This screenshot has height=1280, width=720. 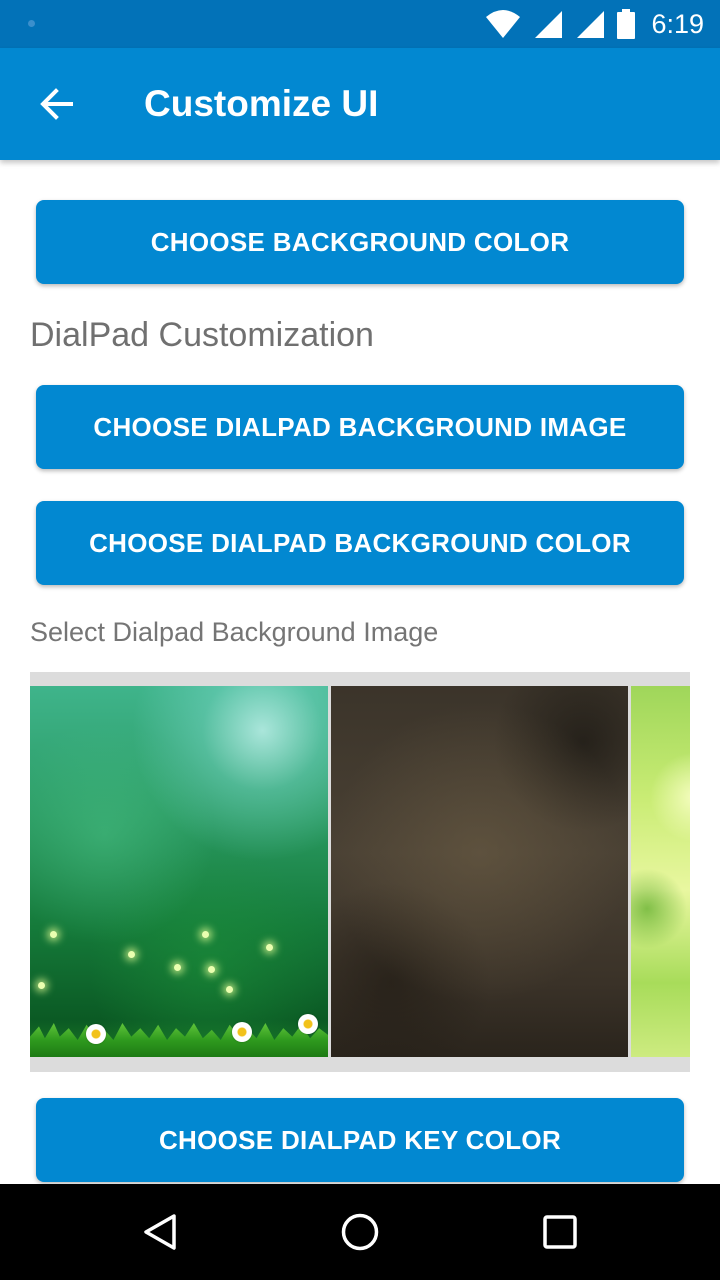 I want to click on app-bar: Customize UI, so click(x=360, y=104).